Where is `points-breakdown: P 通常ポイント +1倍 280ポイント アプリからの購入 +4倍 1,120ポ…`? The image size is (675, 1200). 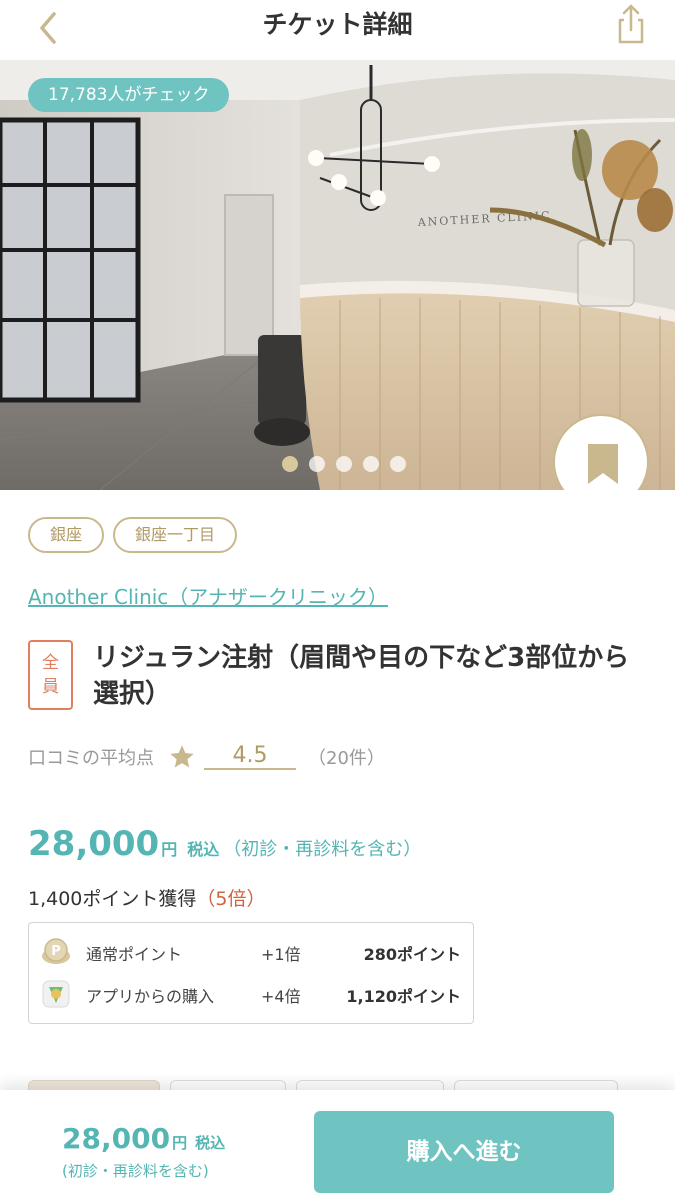
points-breakdown: P 通常ポイント +1倍 280ポイント アプリからの購入 +4倍 1,120ポ… is located at coordinates (251, 973).